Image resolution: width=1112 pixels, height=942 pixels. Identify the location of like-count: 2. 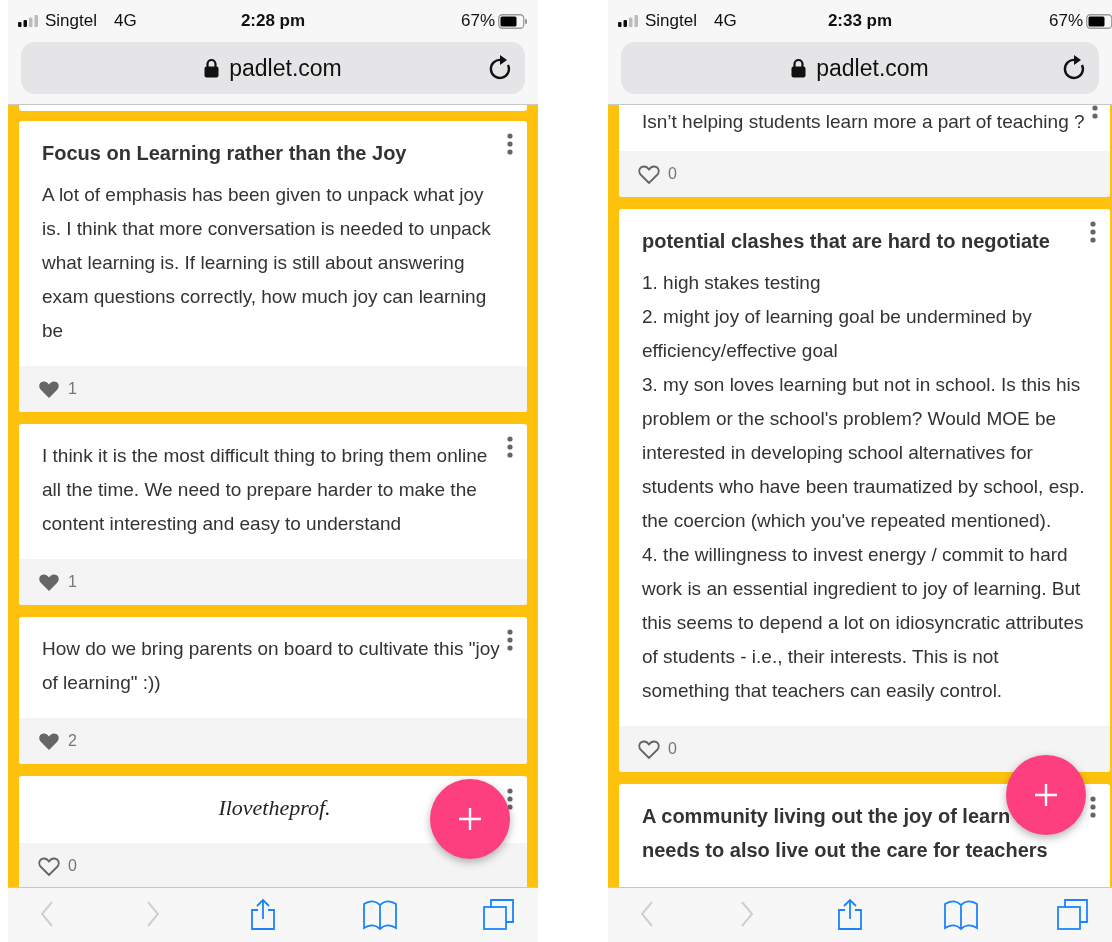
(72, 741).